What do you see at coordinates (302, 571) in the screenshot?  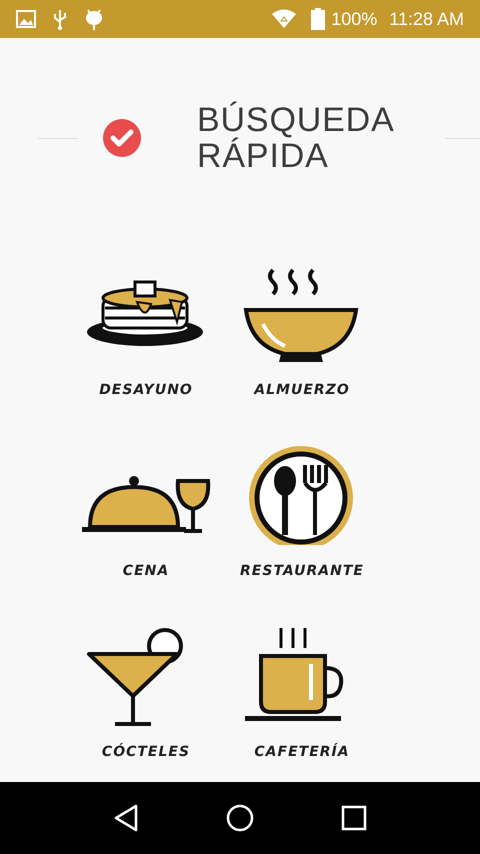 I see `category-label: RESTAURANTE` at bounding box center [302, 571].